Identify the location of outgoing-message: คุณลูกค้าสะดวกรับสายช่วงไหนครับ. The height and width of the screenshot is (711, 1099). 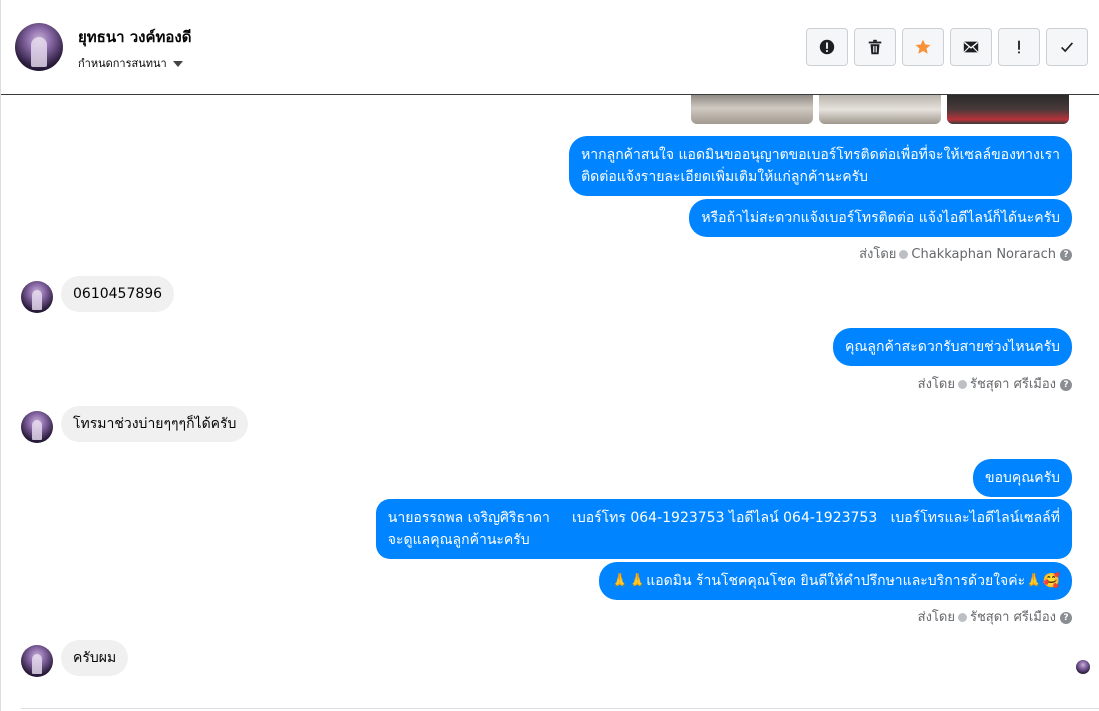
(952, 347).